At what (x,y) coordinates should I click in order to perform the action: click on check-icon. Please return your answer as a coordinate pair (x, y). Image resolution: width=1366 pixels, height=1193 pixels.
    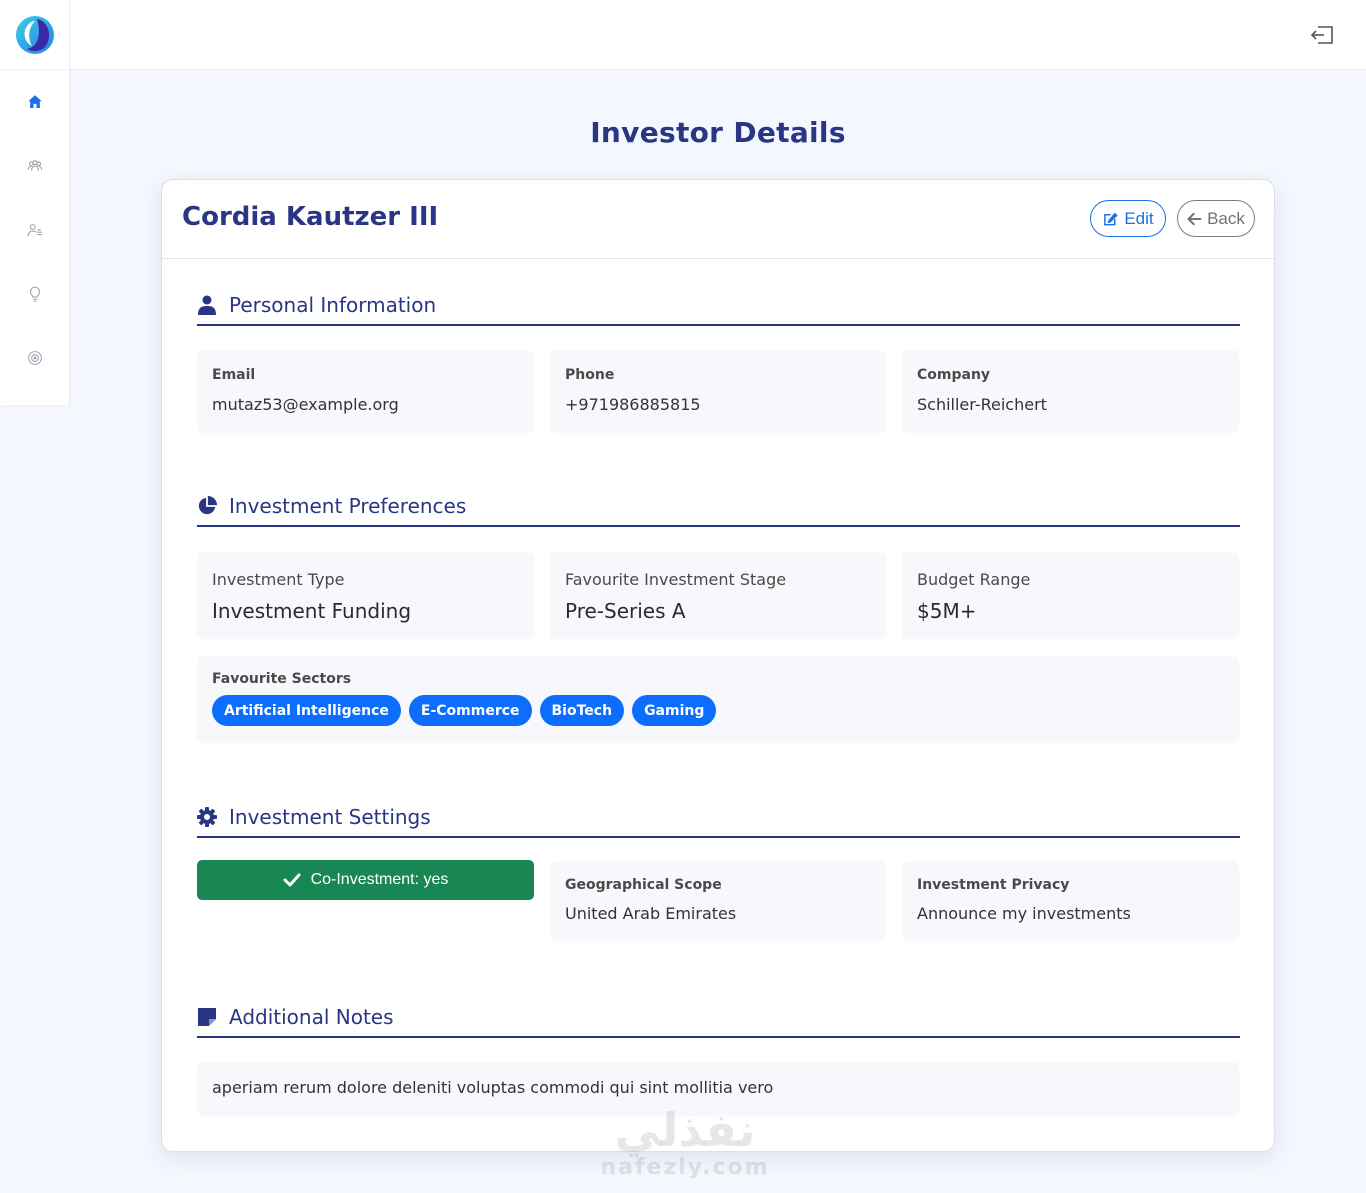
    Looking at the image, I should click on (292, 880).